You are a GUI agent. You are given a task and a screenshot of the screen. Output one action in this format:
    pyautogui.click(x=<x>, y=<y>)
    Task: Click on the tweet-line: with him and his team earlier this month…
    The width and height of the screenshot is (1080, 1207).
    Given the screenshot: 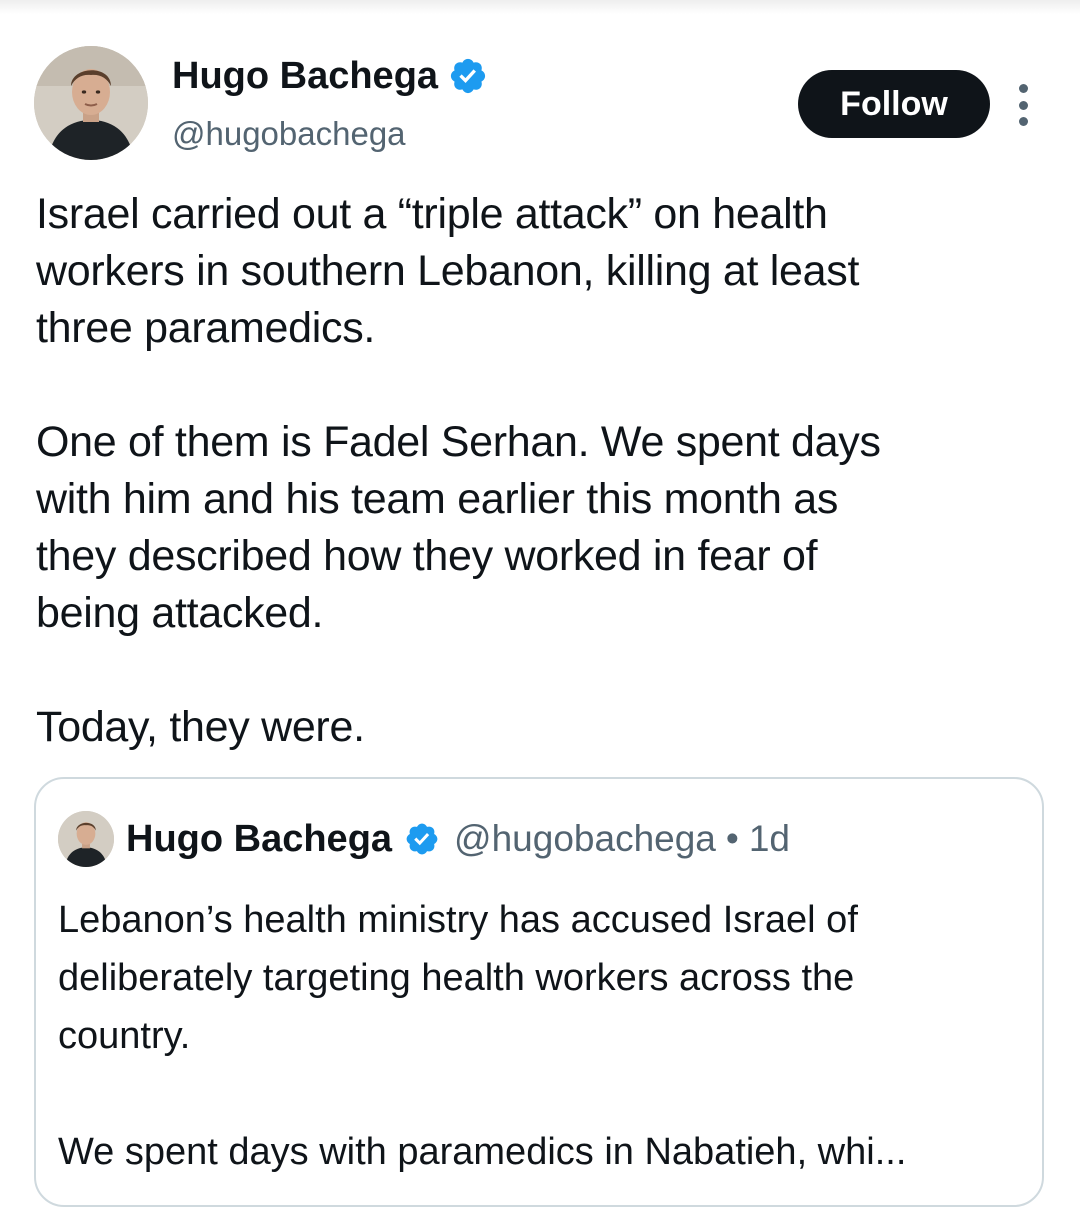 What is the action you would take?
    pyautogui.click(x=437, y=499)
    